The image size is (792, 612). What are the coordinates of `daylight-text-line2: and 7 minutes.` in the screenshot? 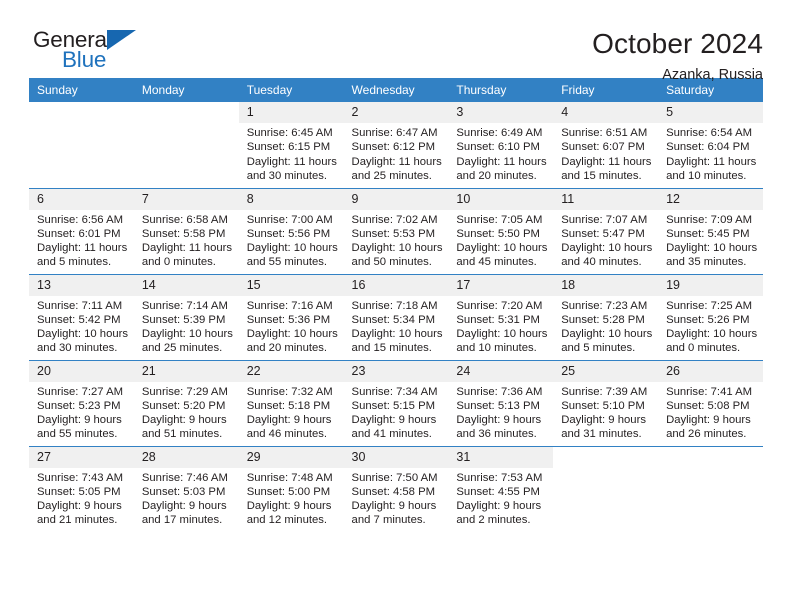 It's located at (388, 520).